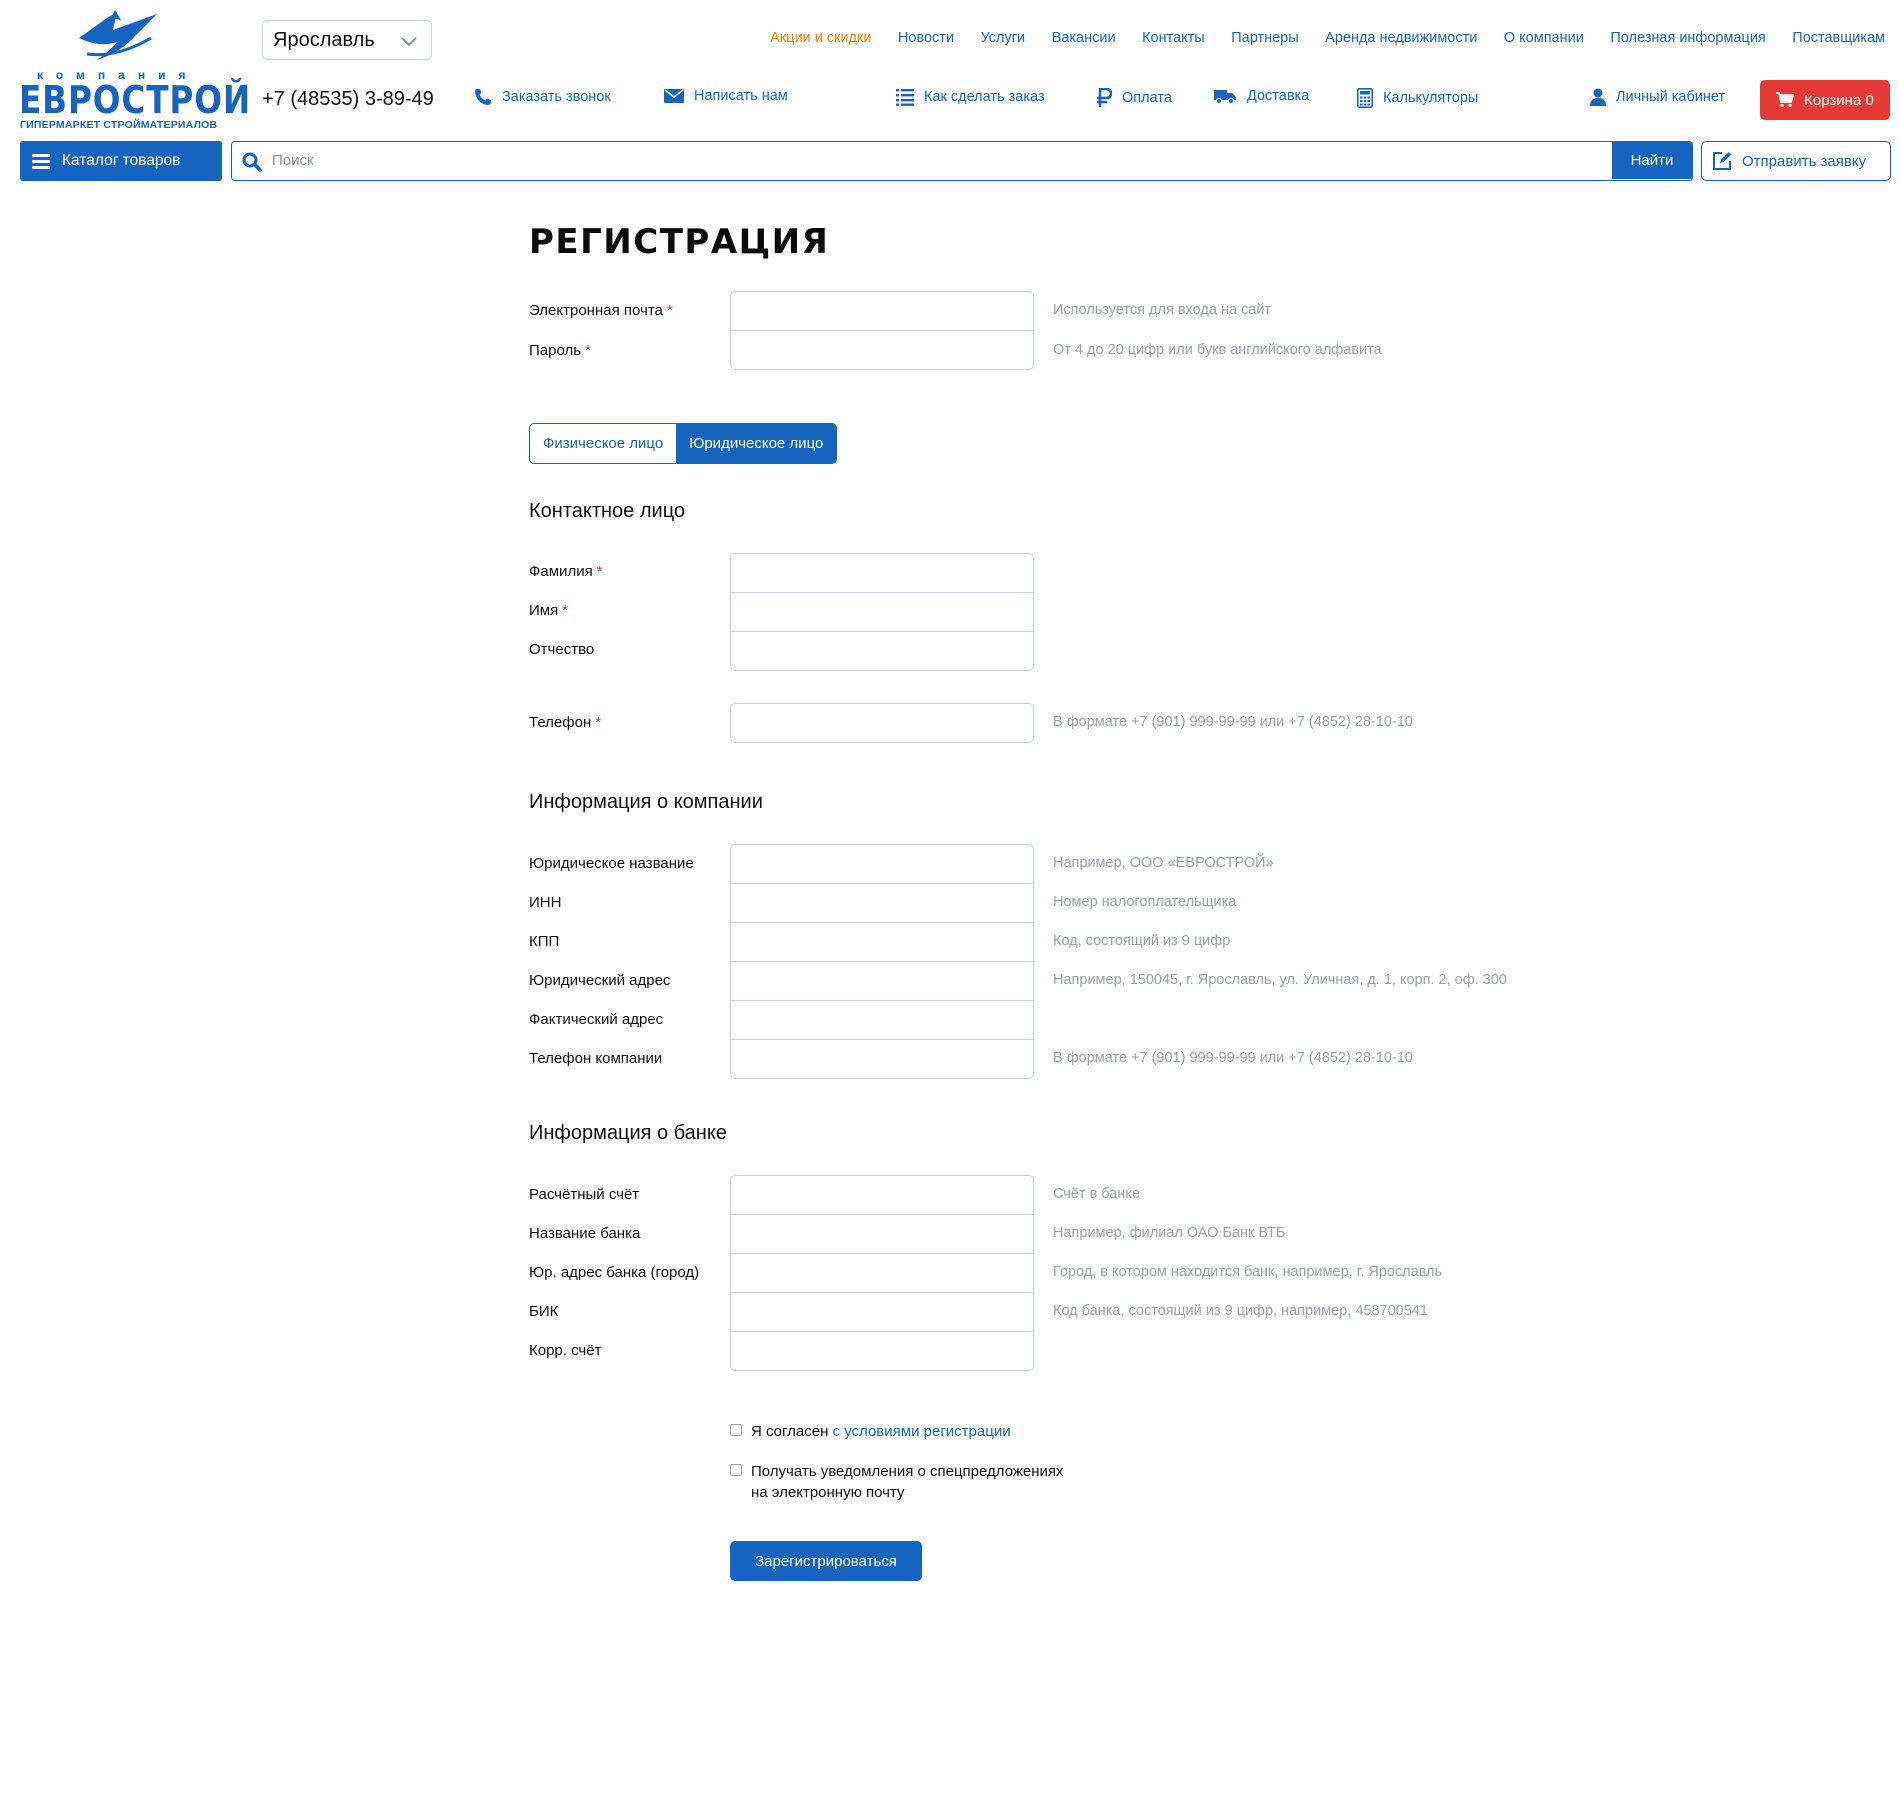 The width and height of the screenshot is (1900, 1800). I want to click on email-label: Электронная почта *, so click(601, 310).